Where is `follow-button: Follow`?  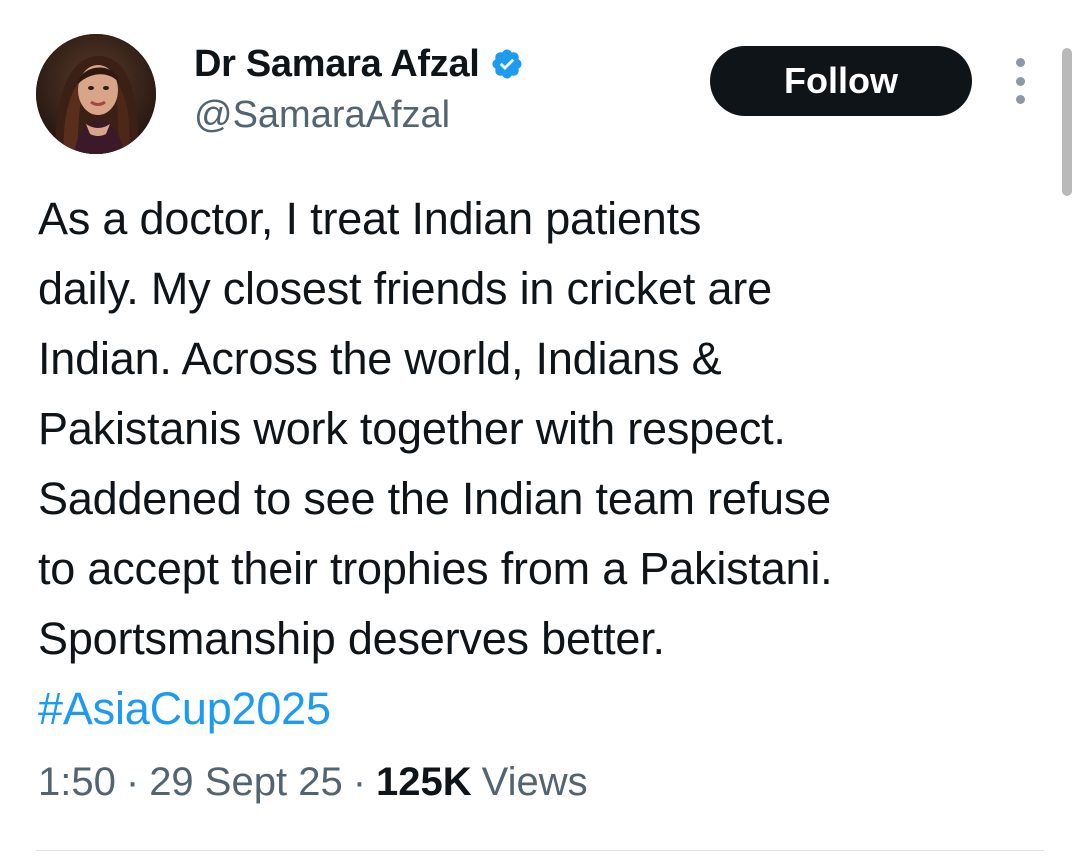 follow-button: Follow is located at coordinates (841, 81).